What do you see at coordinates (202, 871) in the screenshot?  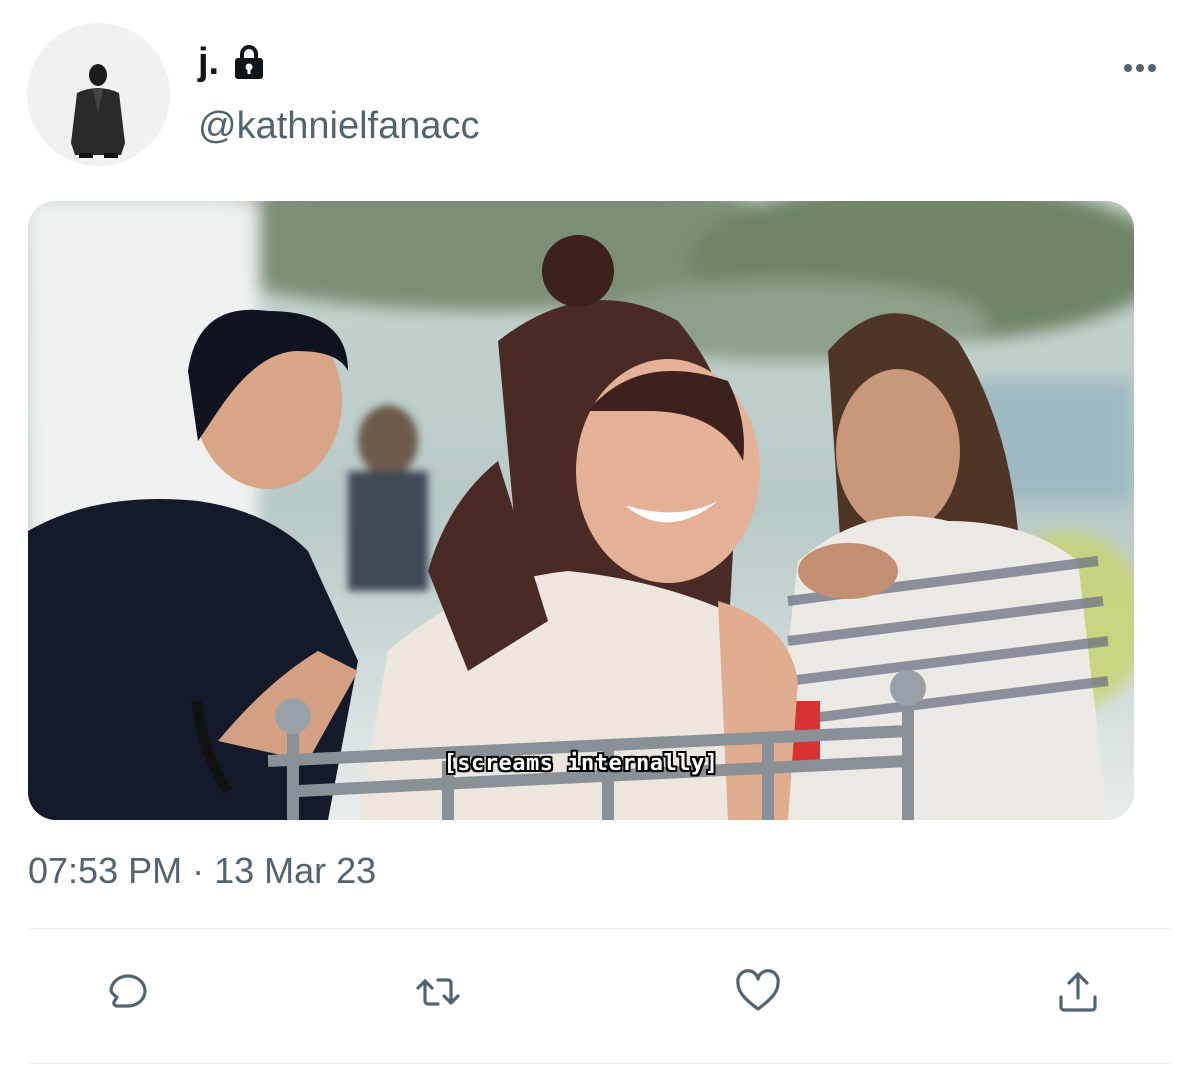 I see `tweet-timestamp: 07:53 PM · 13 Mar 23` at bounding box center [202, 871].